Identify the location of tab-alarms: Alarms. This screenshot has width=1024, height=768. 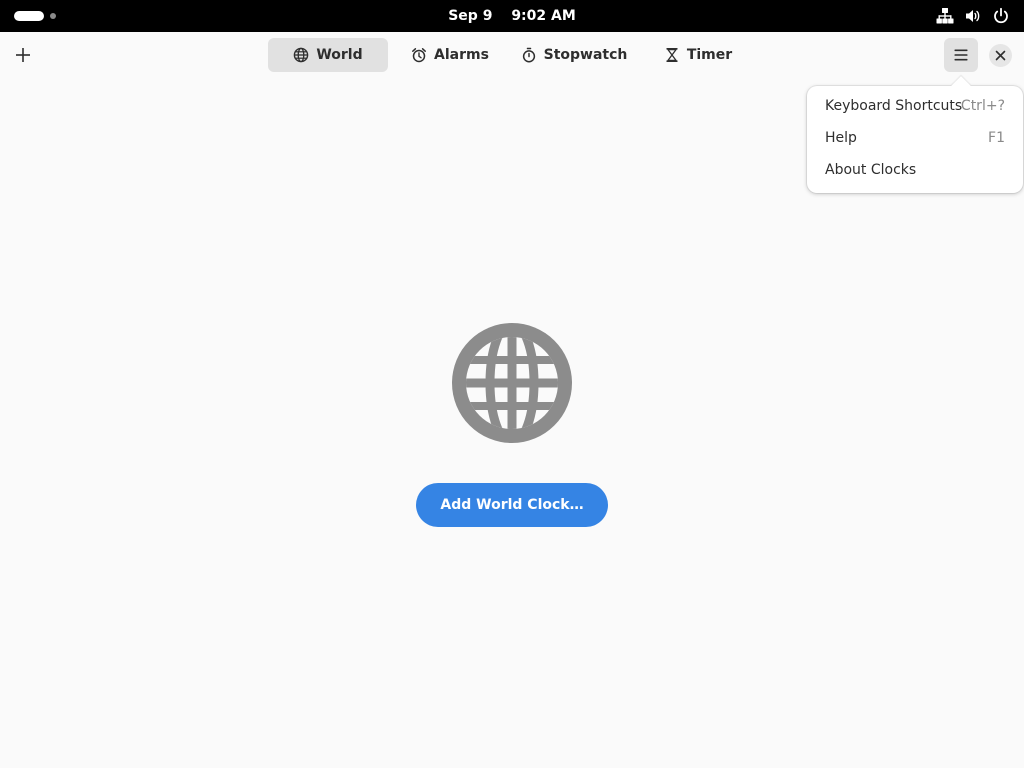
(450, 55).